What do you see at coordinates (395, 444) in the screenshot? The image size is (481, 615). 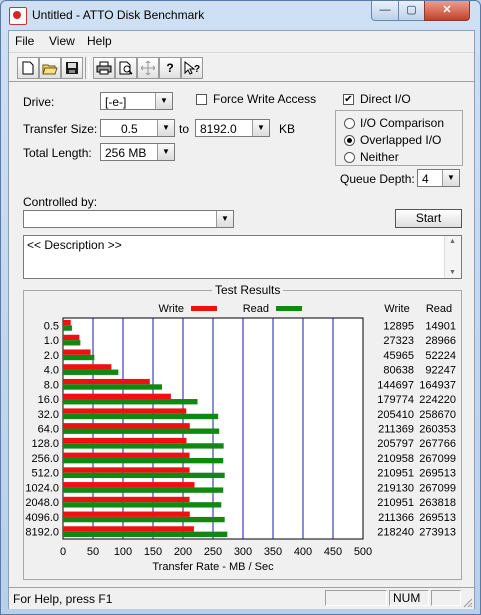 I see `write-value-label: 205797` at bounding box center [395, 444].